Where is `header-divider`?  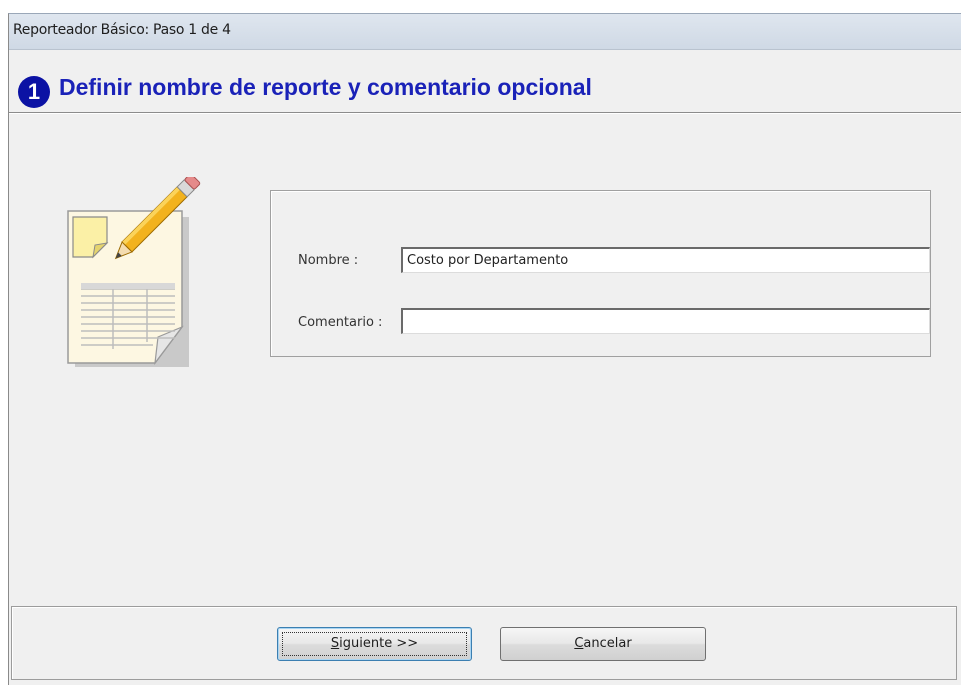 header-divider is located at coordinates (485, 113).